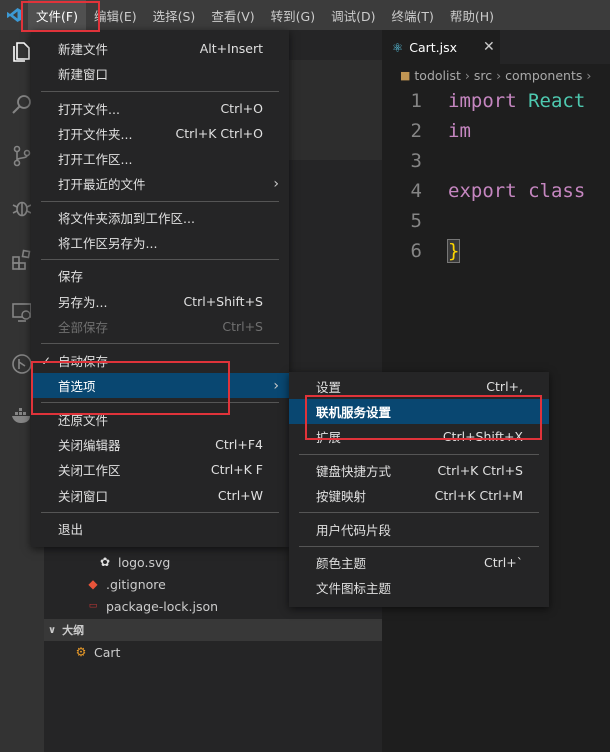  Describe the element at coordinates (107, 652) in the screenshot. I see `outline-item-label: Cart` at that location.